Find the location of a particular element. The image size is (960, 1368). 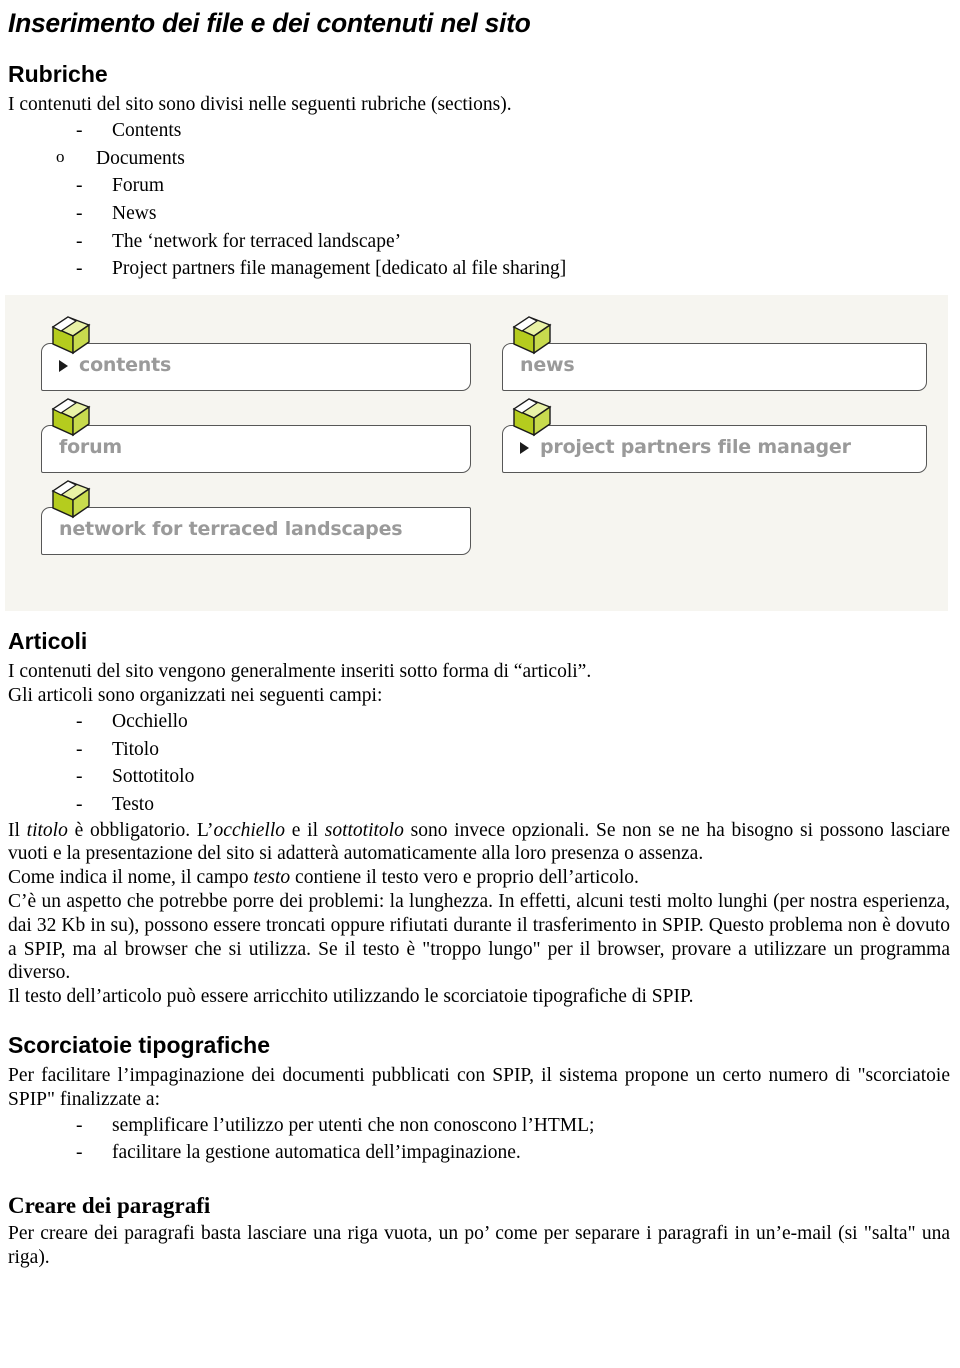

list-item: - Sottotitolo is located at coordinates (518, 777).